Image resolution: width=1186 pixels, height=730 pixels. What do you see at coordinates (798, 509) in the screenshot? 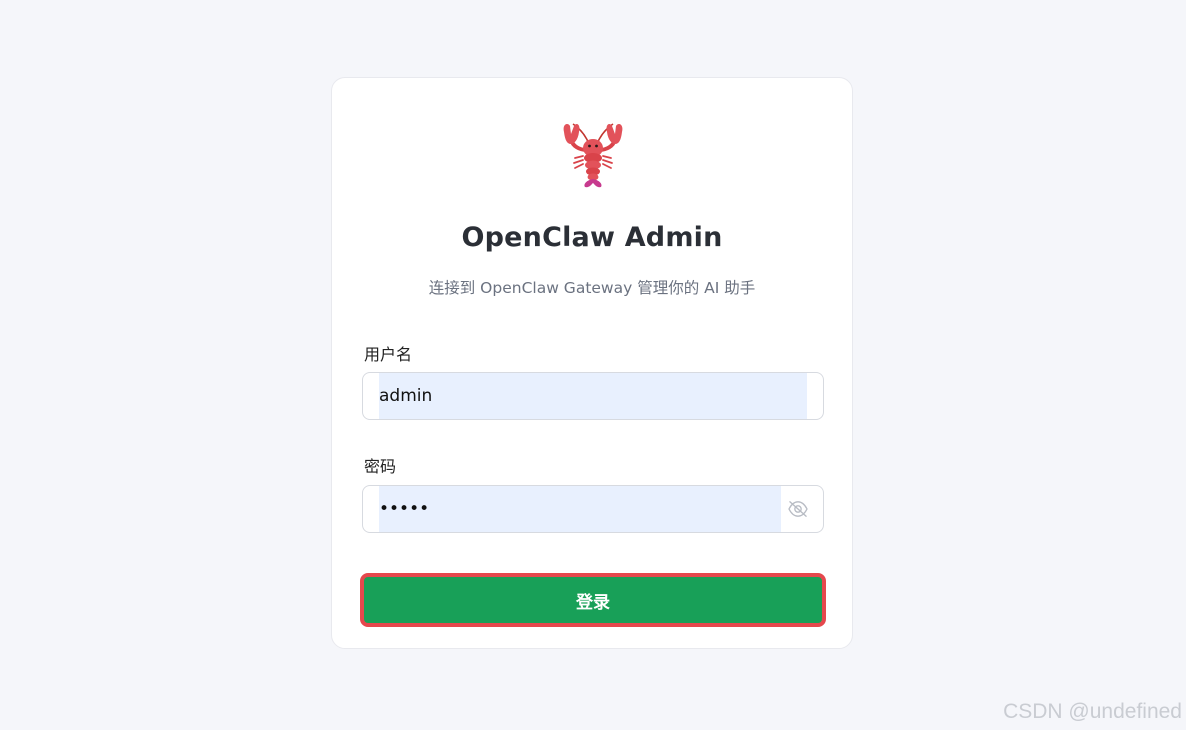
I see `eye-off-icon` at bounding box center [798, 509].